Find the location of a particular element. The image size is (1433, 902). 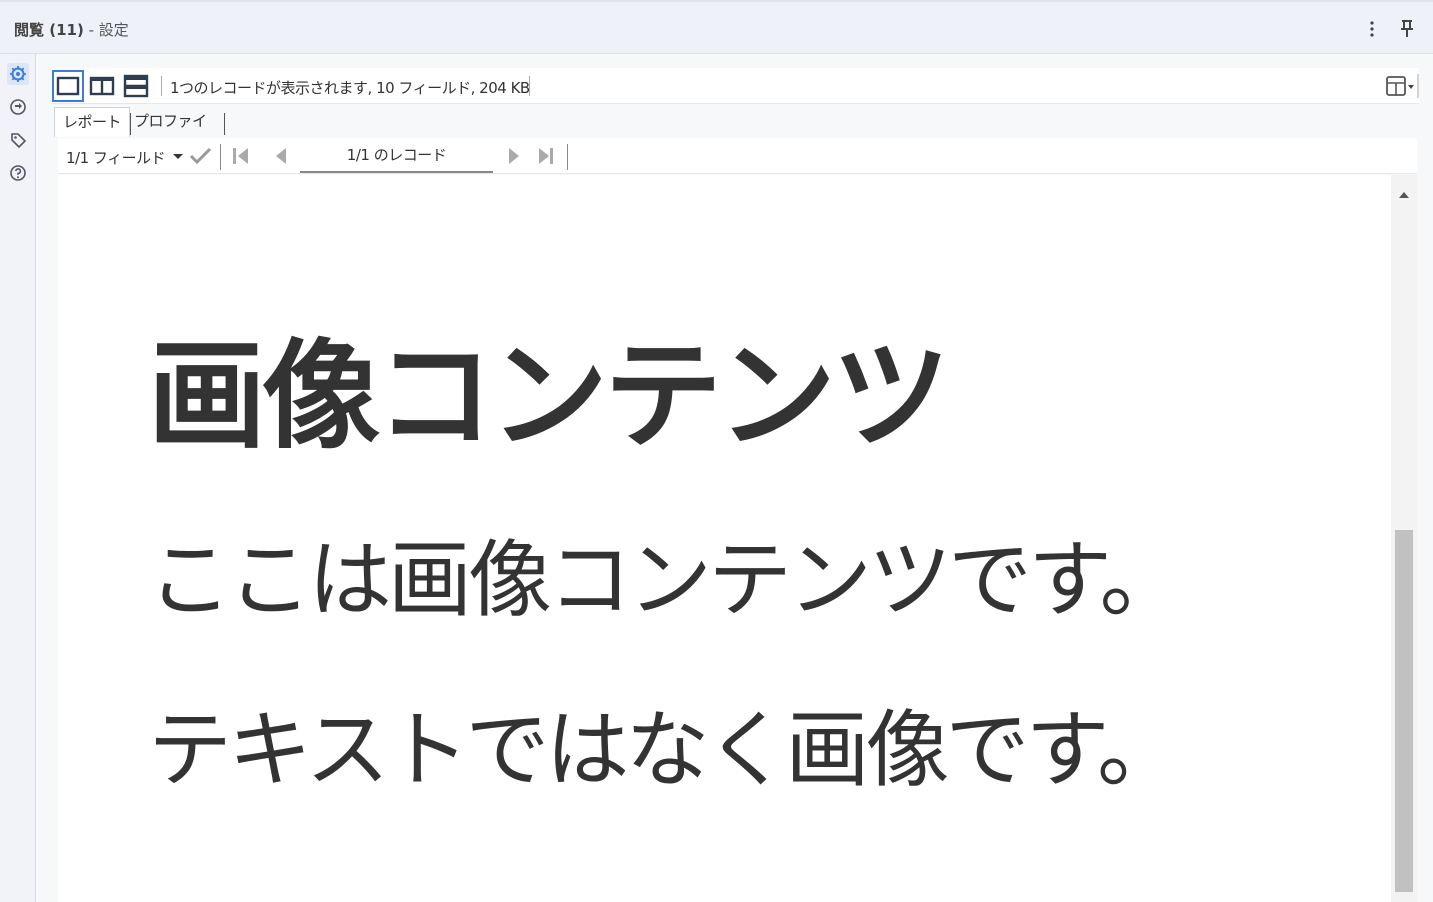

image-text-line: ここは画像コンテンツです。 is located at coordinates (666, 580).